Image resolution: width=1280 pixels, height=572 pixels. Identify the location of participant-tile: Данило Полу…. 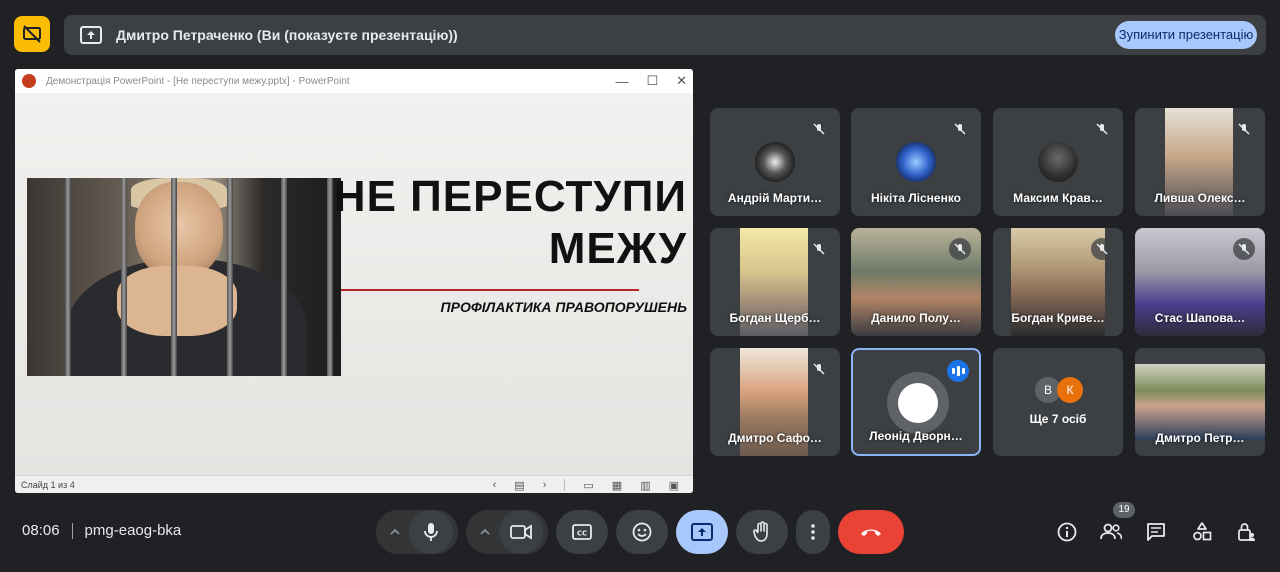
(916, 282).